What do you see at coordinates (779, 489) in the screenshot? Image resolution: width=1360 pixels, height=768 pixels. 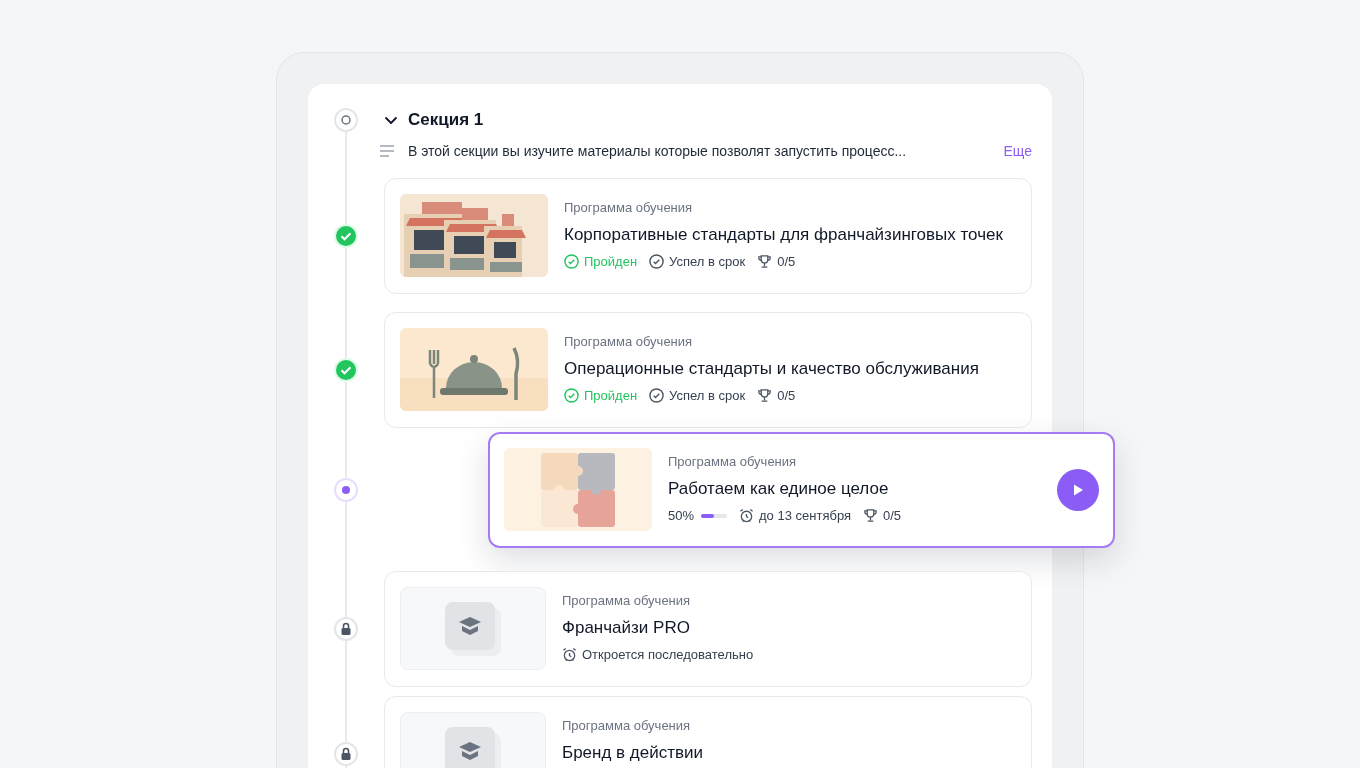 I see `course-title: Работаем как единое целое` at bounding box center [779, 489].